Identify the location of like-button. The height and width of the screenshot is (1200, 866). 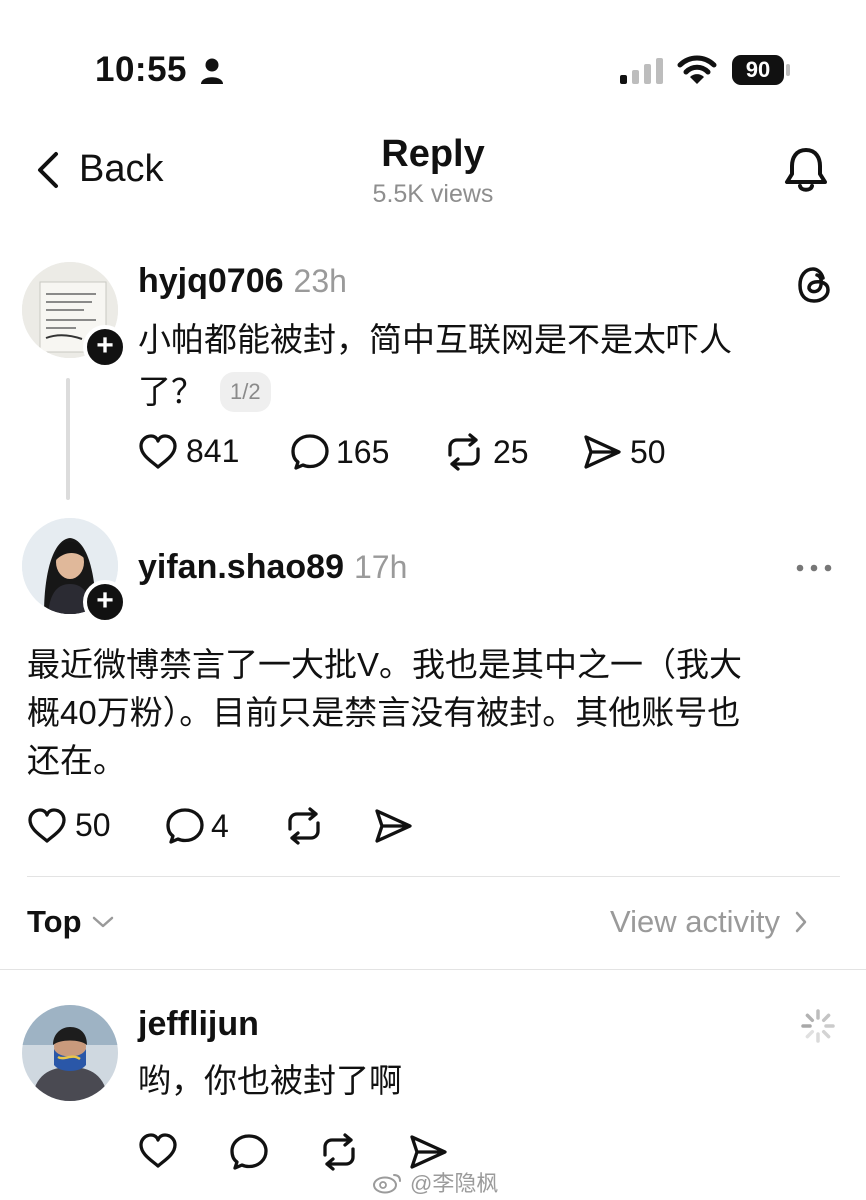
(158, 1151).